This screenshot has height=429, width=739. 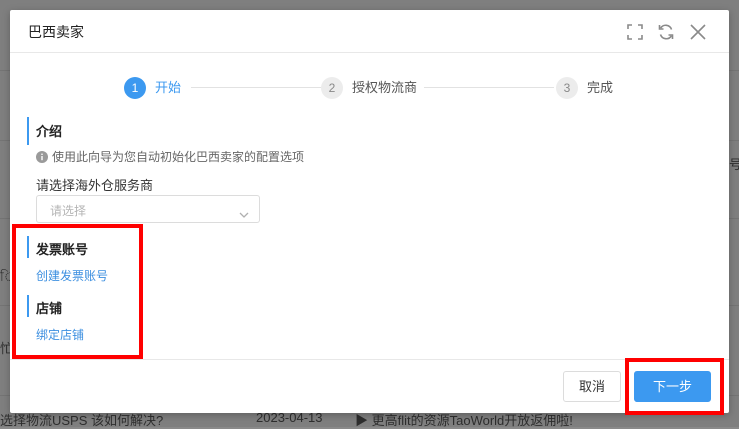 I want to click on intro-info-text: 使用此向导为您自动初始化巴西卖家的配置选项, so click(x=178, y=157).